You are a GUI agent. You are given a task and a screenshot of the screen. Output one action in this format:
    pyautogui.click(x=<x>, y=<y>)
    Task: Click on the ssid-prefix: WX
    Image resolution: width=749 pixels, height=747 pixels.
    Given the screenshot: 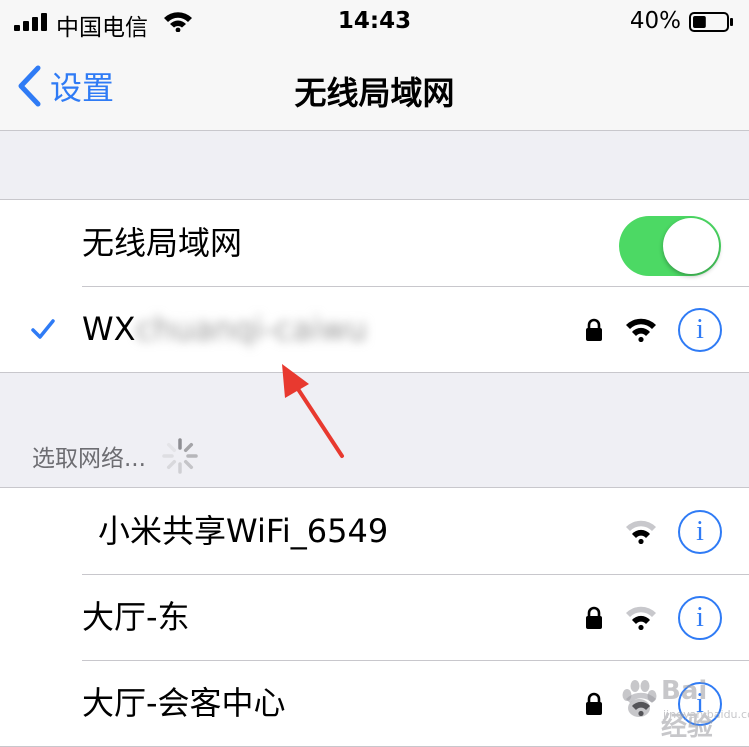 What is the action you would take?
    pyautogui.click(x=109, y=329)
    